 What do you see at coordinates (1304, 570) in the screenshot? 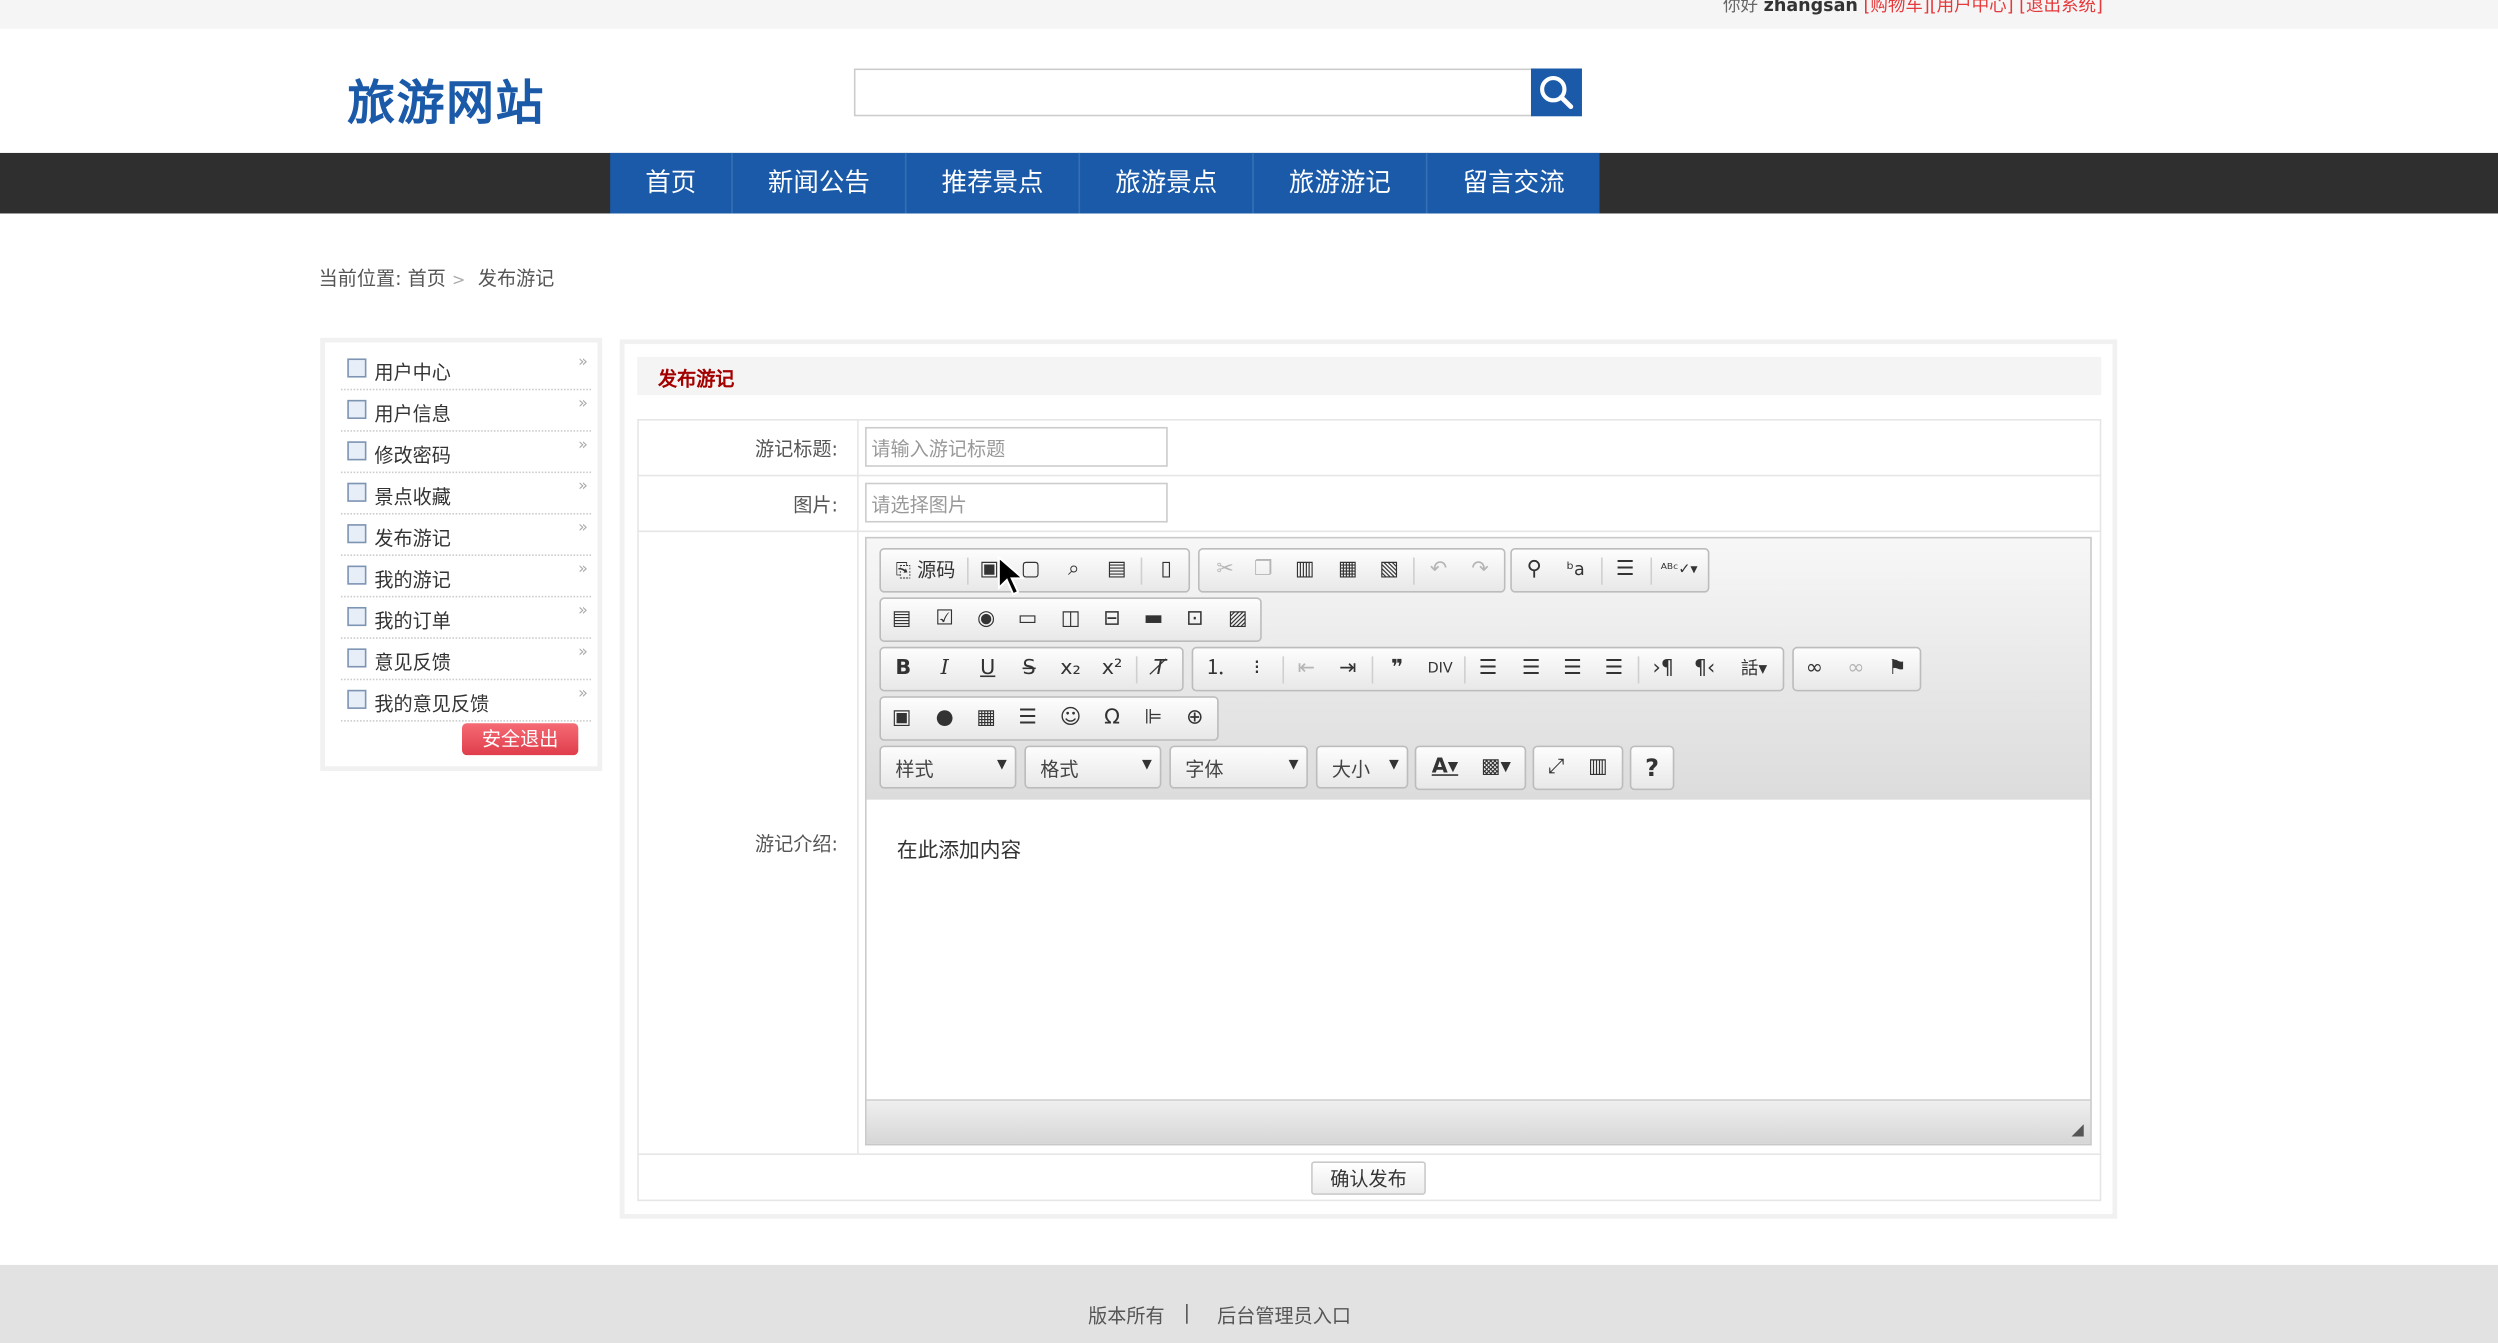
I see `paste-icon: ▥` at bounding box center [1304, 570].